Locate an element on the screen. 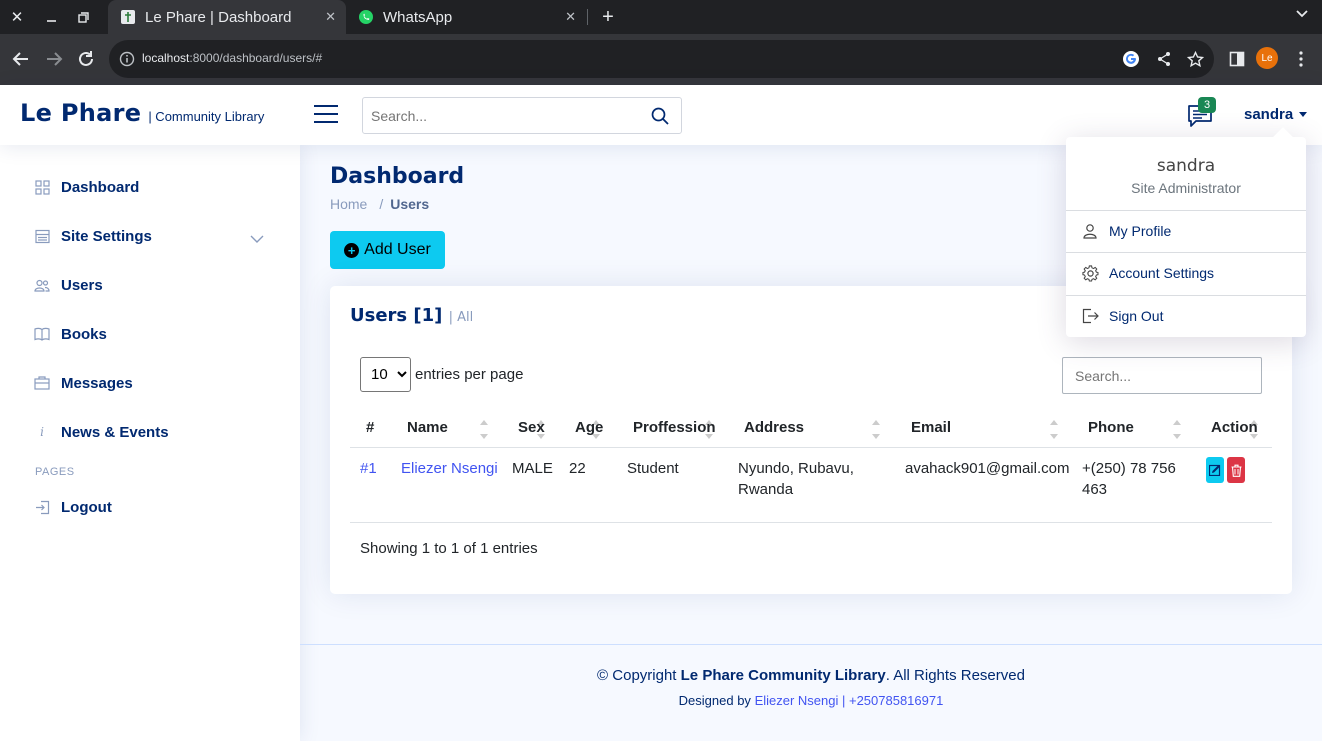 This screenshot has width=1322, height=741. sidebar-item-label: Messages is located at coordinates (97, 383).